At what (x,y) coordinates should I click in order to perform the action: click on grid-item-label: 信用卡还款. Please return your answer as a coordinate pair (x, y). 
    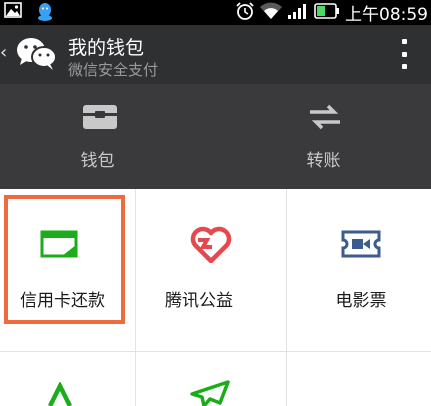
    Looking at the image, I should click on (62, 301).